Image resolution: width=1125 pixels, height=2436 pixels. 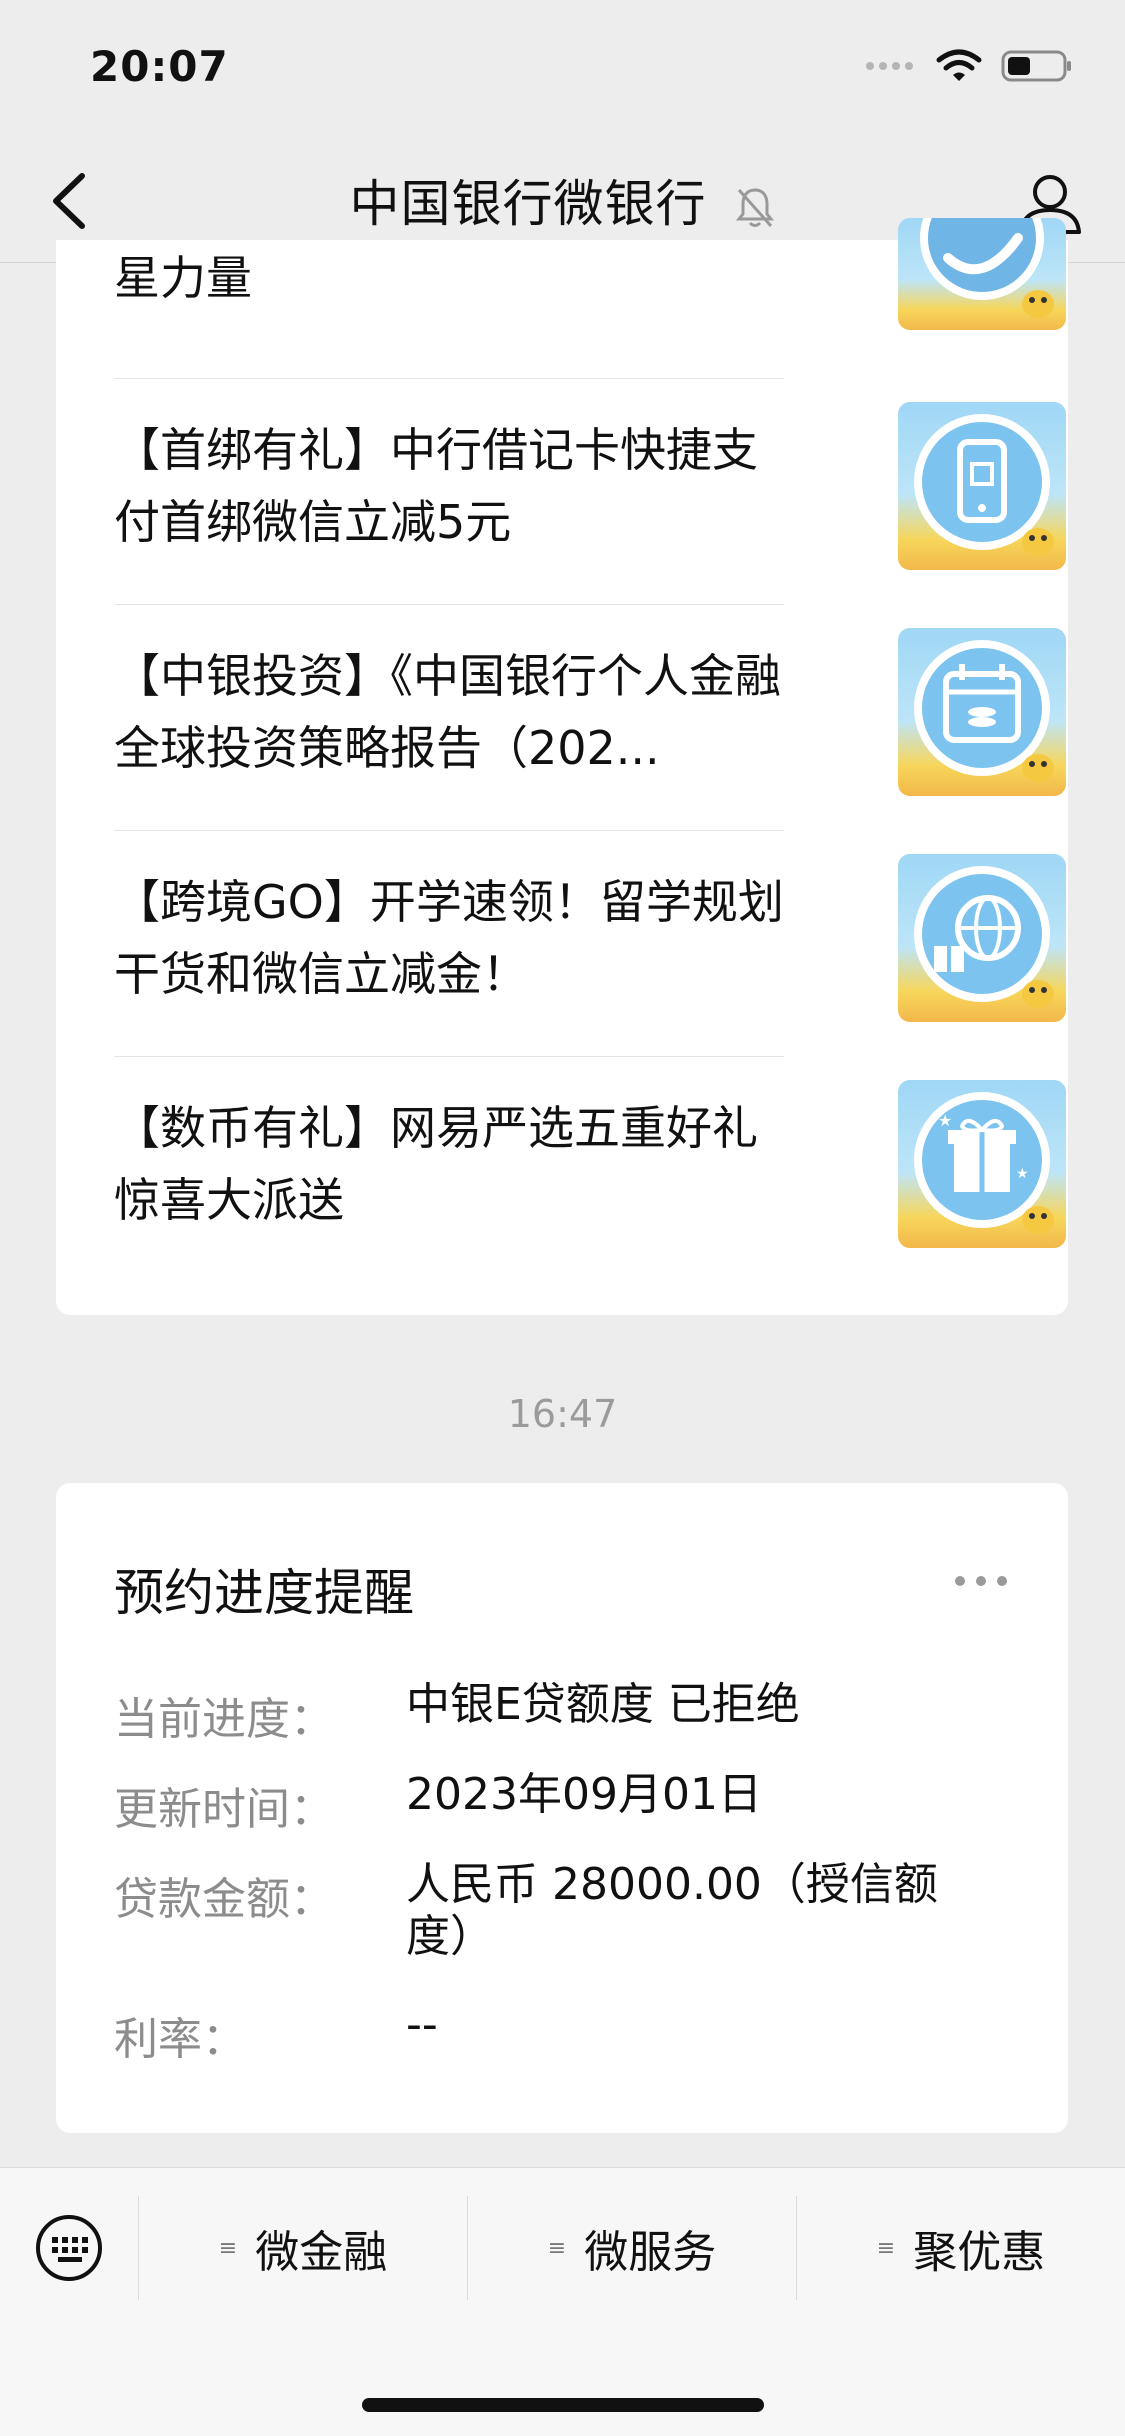 What do you see at coordinates (224, 1809) in the screenshot?
I see `update-time-label: 更新时间：` at bounding box center [224, 1809].